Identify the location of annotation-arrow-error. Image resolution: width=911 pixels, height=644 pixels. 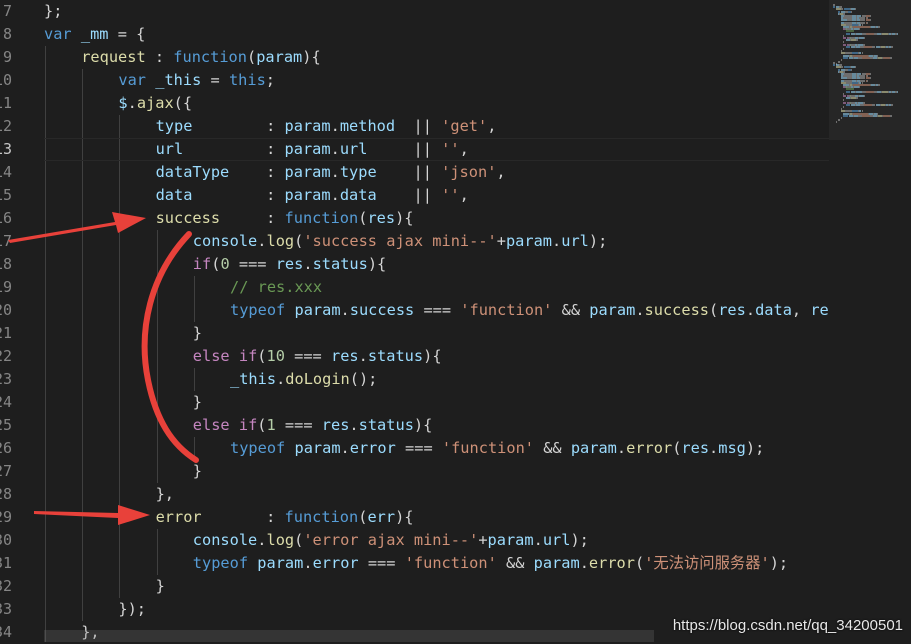
(92, 515).